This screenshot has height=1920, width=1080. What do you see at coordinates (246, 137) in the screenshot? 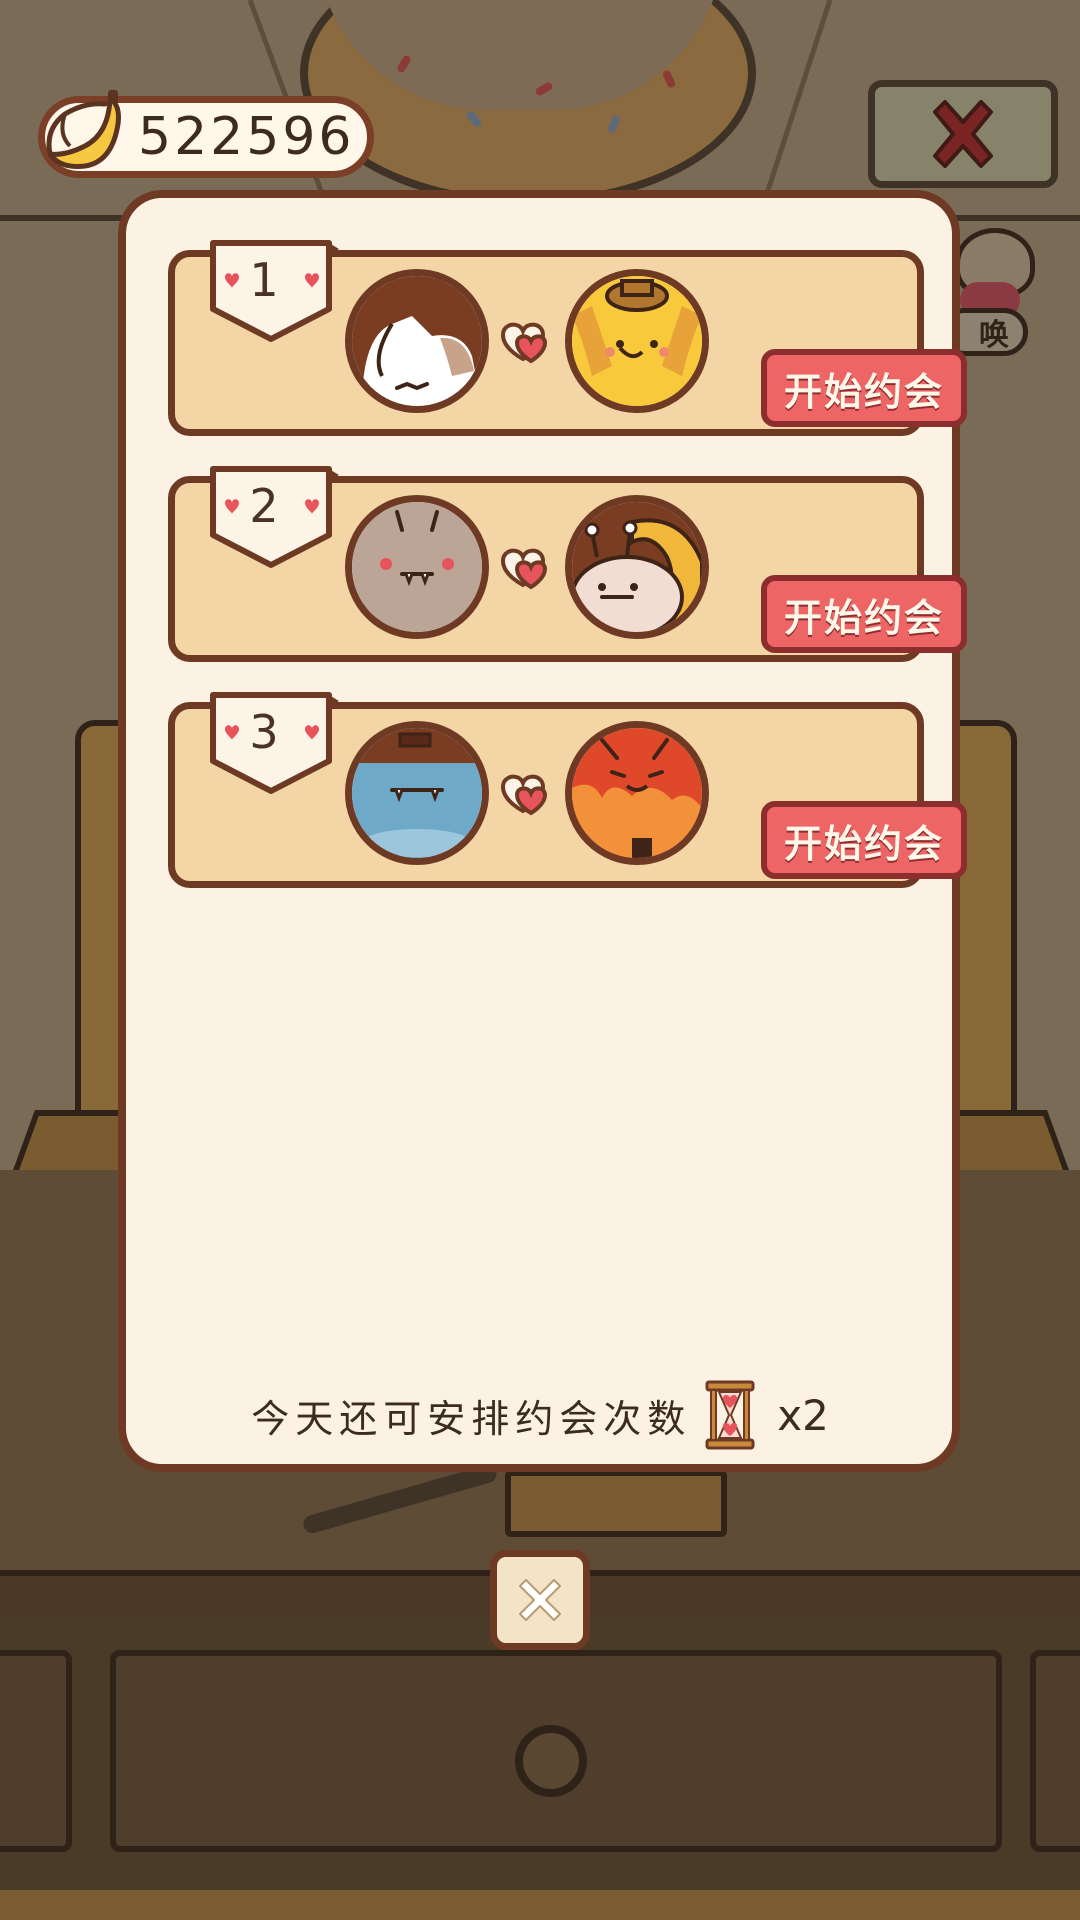
I see `banana-count: 522596` at bounding box center [246, 137].